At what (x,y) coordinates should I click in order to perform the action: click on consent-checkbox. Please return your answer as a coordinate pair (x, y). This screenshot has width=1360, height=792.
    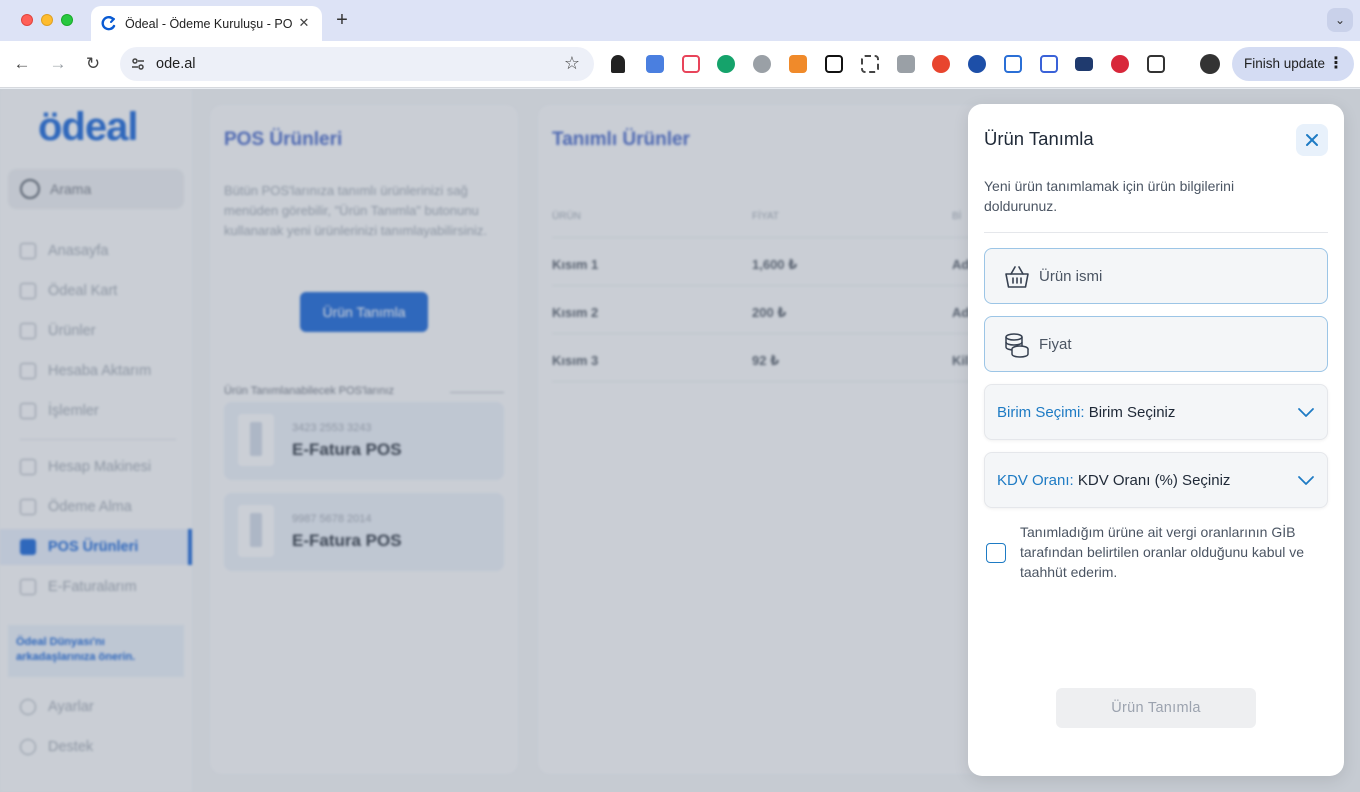
    Looking at the image, I should click on (996, 553).